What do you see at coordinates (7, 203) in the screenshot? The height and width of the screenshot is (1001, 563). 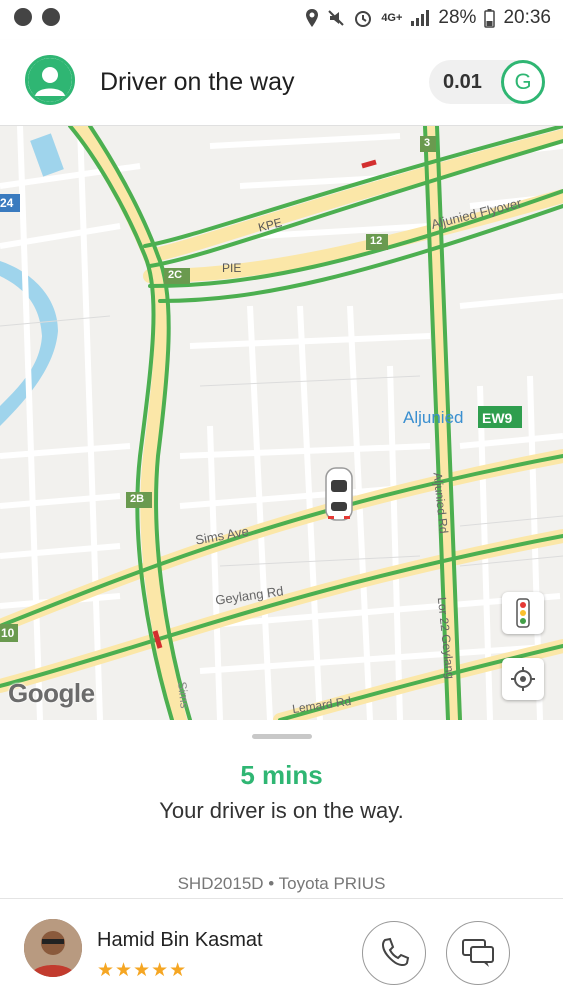 I see `exit-marker-24: 24` at bounding box center [7, 203].